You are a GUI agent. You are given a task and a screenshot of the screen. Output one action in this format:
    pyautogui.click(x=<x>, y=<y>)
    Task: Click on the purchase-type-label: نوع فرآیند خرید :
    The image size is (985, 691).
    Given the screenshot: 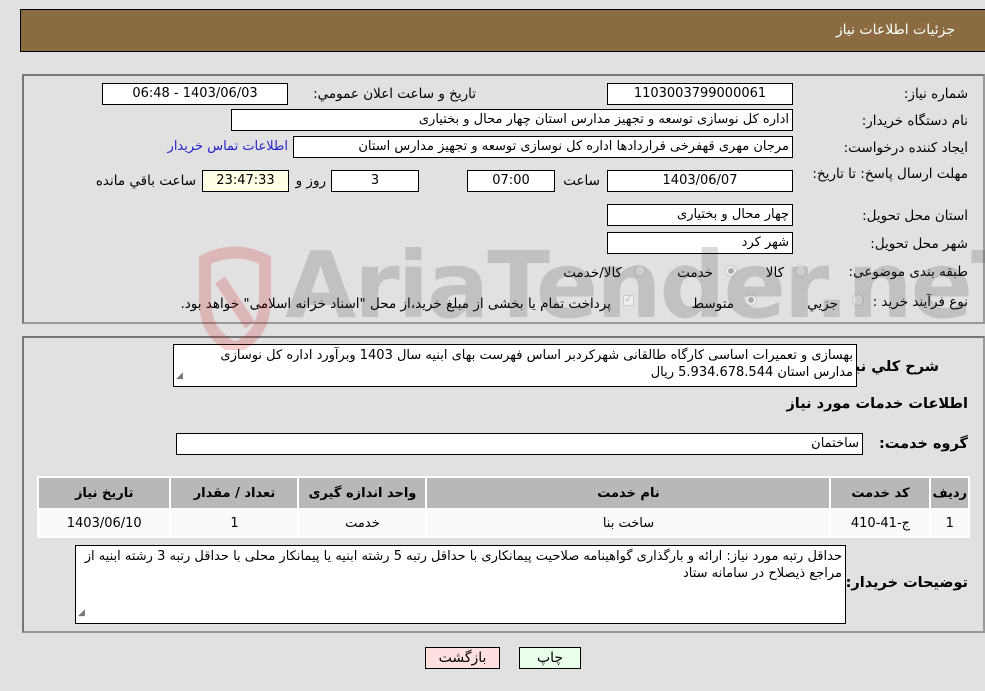 What is the action you would take?
    pyautogui.click(x=920, y=302)
    